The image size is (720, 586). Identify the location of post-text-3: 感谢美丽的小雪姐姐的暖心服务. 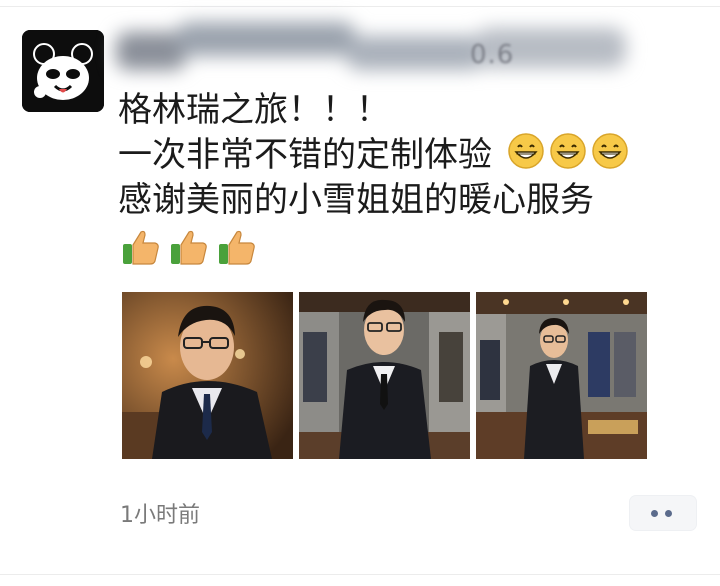
(356, 200).